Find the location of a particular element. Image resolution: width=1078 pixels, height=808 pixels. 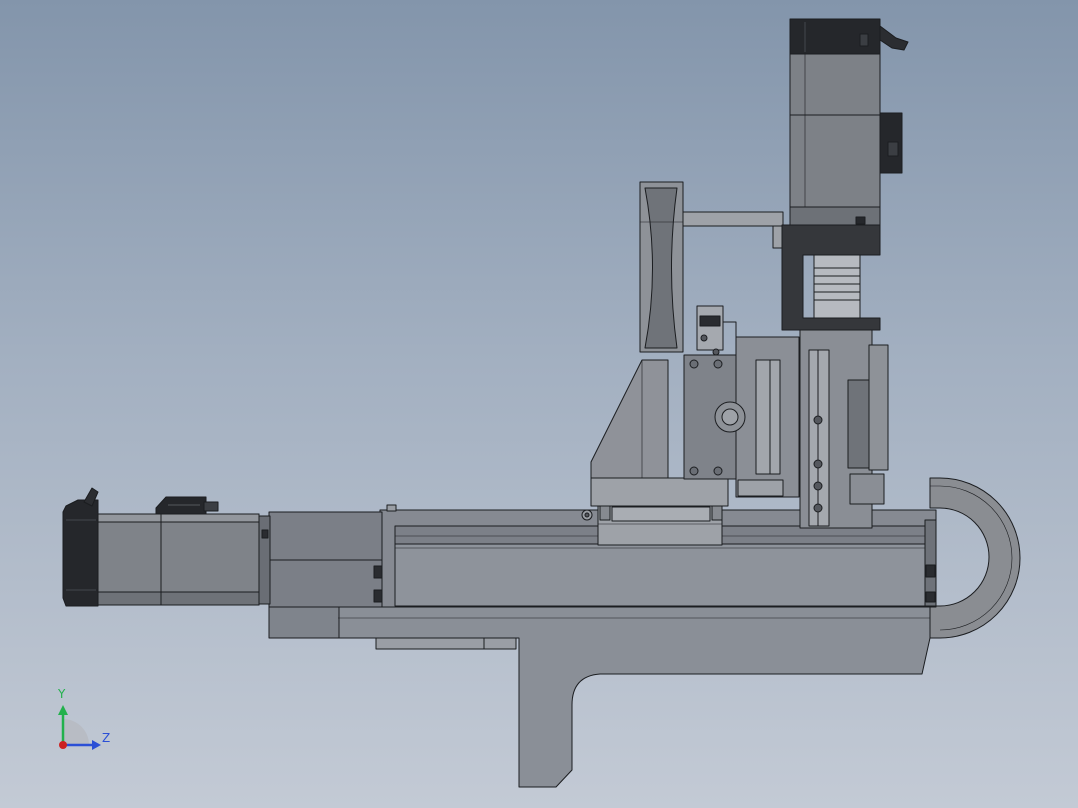

orientation-triad is located at coordinates (79, 727).